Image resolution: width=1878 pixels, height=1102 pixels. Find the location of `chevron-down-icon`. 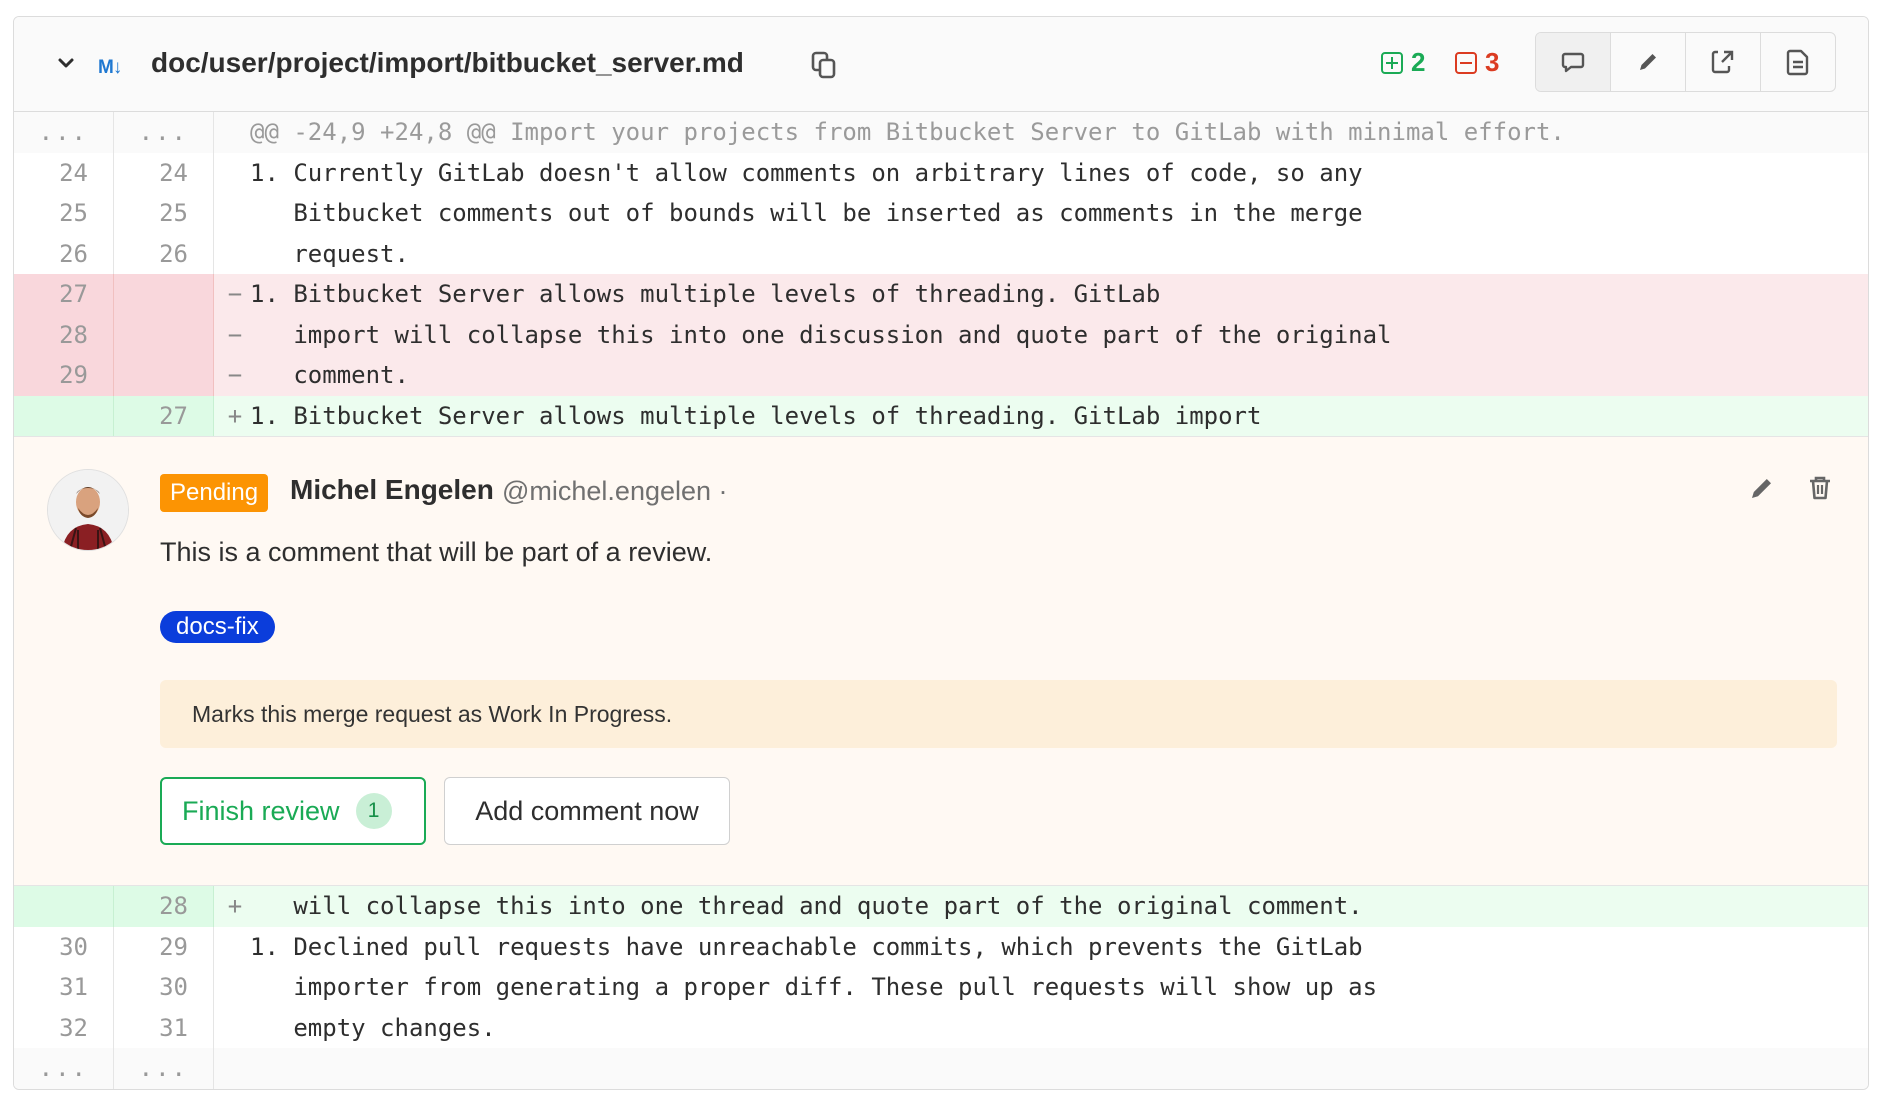

chevron-down-icon is located at coordinates (66, 63).